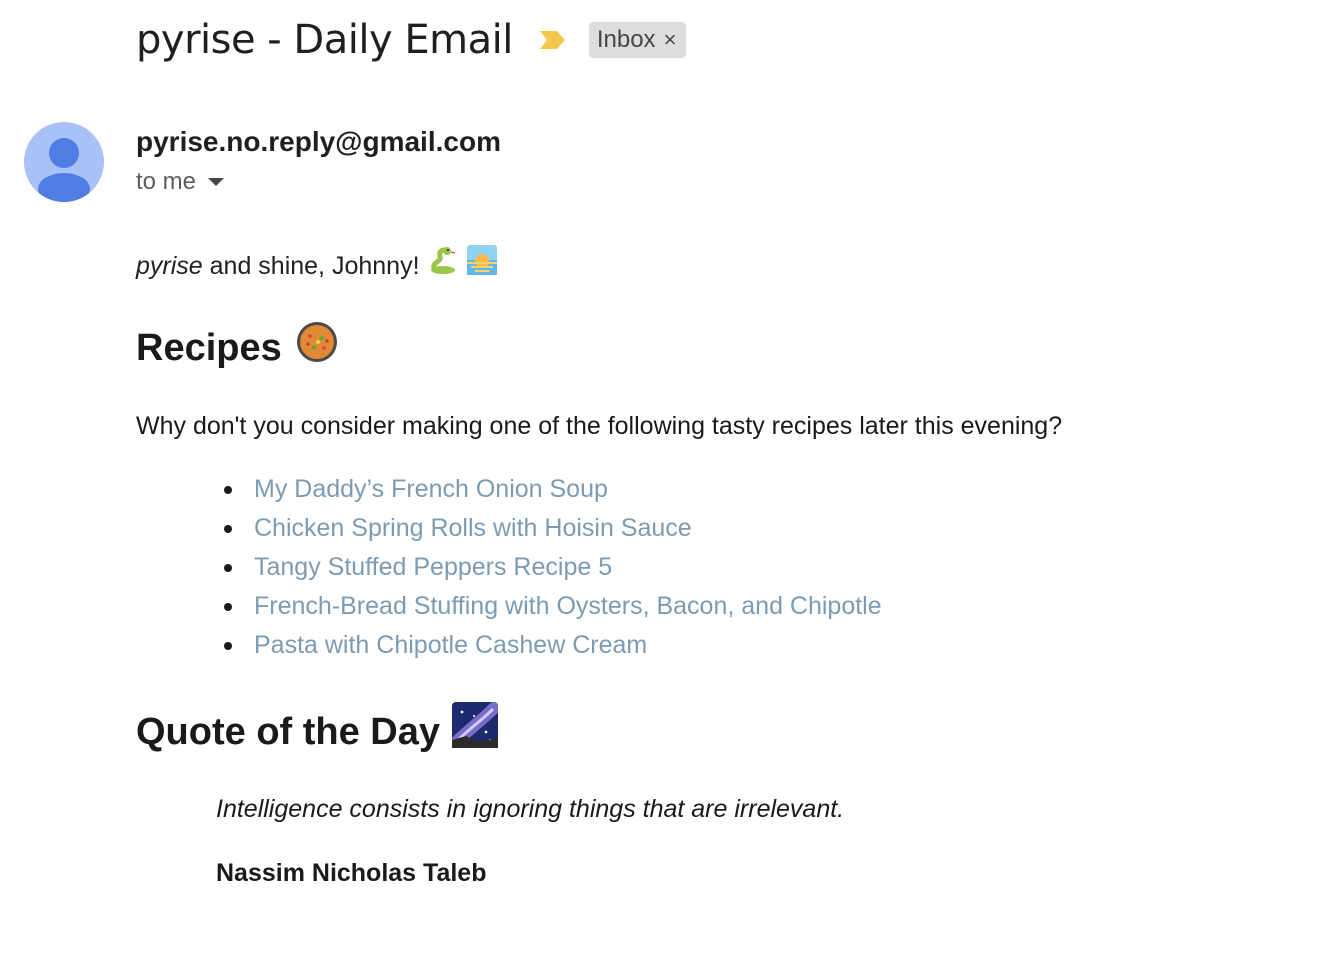  I want to click on label-chip-text: Inbox, so click(626, 39).